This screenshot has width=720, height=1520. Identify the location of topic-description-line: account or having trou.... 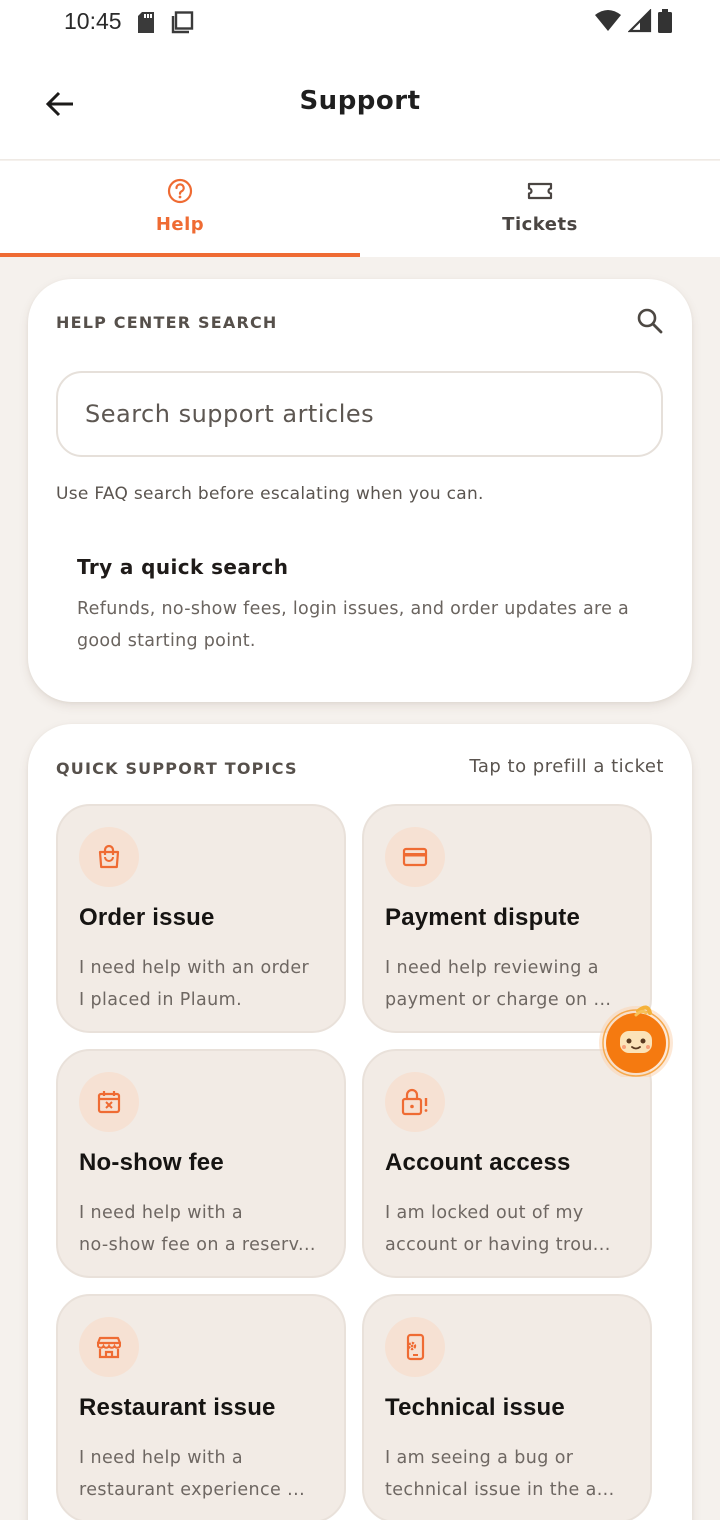
(498, 1245).